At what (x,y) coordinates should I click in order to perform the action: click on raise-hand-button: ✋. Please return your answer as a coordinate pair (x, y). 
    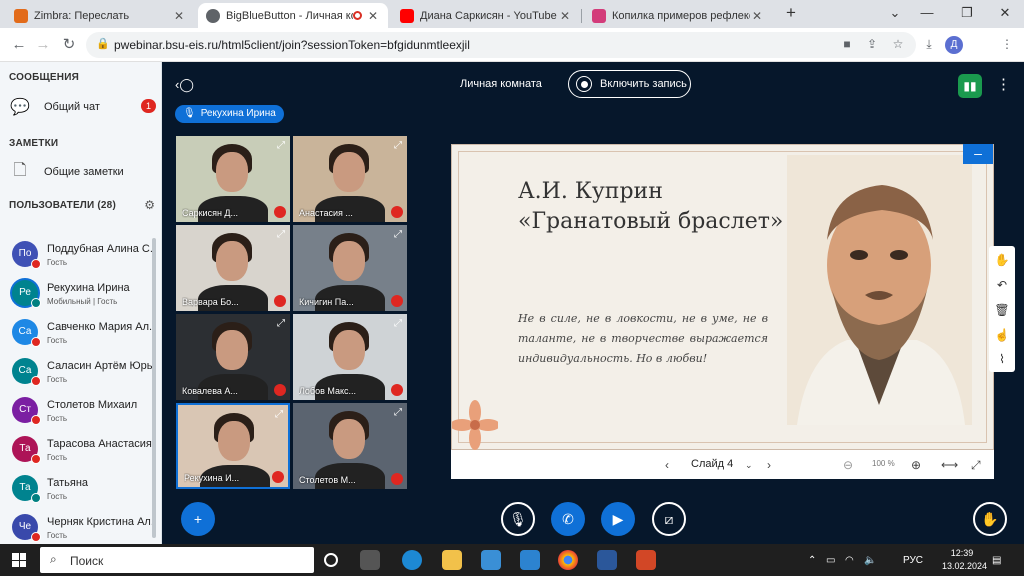
    Looking at the image, I should click on (990, 519).